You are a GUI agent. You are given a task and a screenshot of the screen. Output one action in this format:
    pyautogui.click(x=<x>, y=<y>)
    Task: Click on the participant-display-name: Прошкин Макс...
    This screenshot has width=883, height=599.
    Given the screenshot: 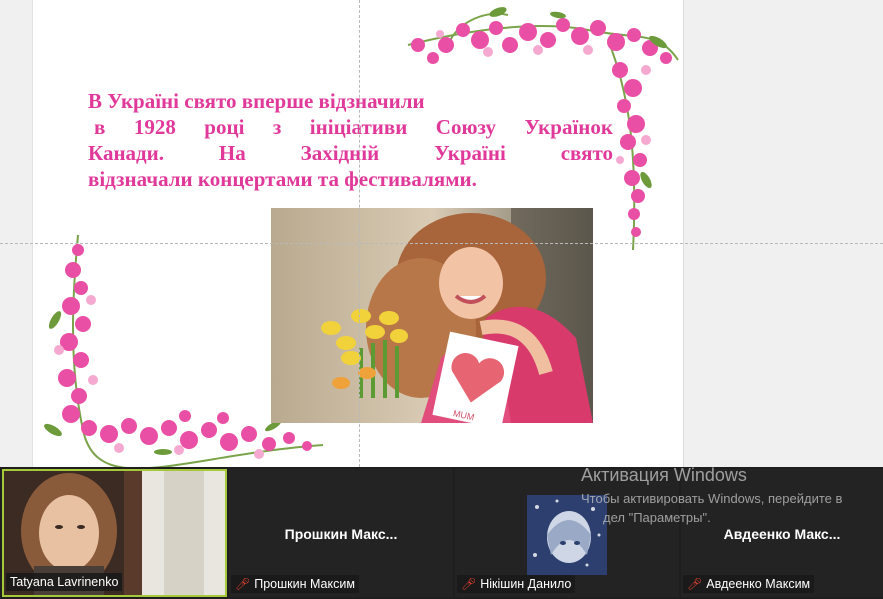 What is the action you would take?
    pyautogui.click(x=341, y=534)
    